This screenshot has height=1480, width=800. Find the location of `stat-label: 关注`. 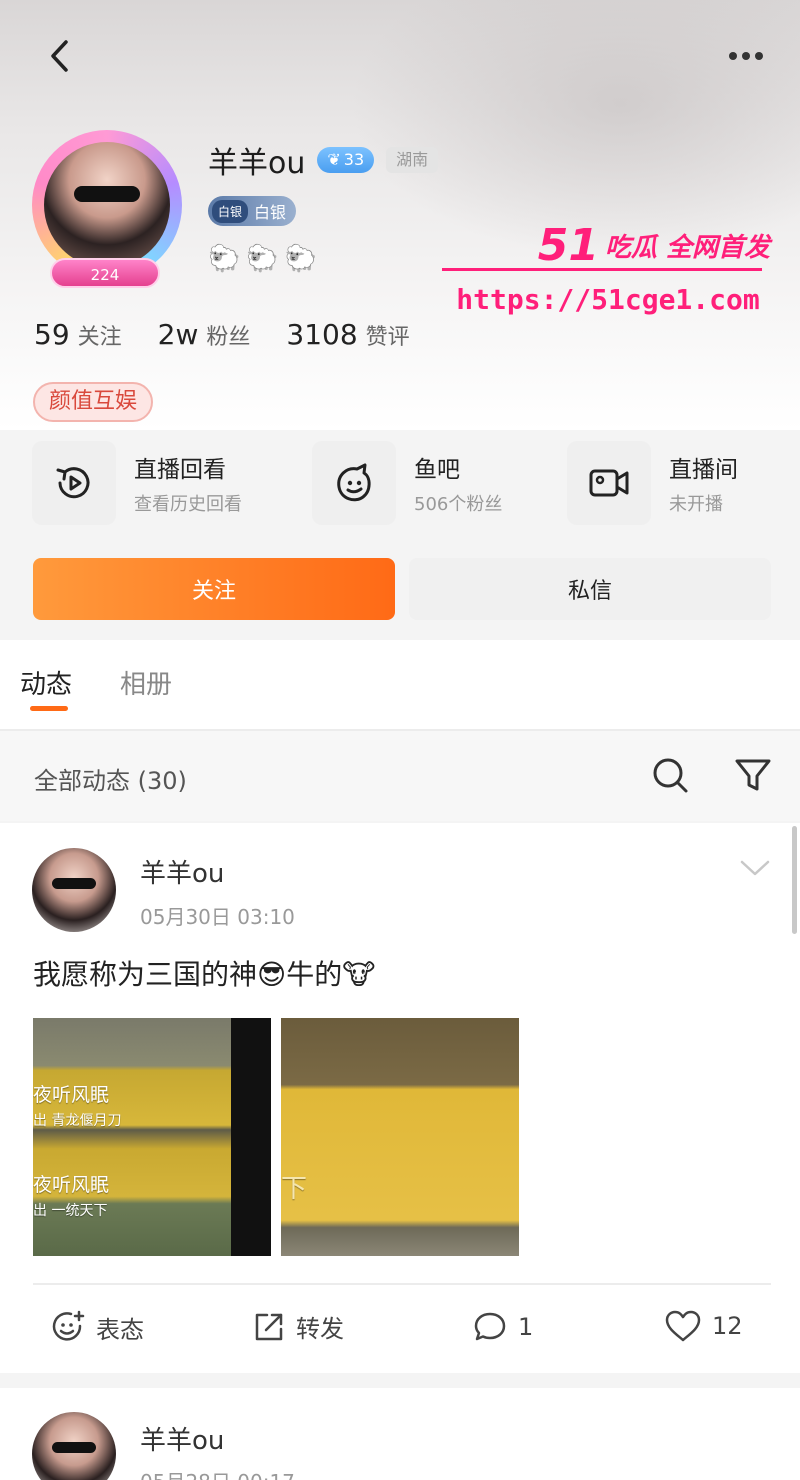

stat-label: 关注 is located at coordinates (99, 337).